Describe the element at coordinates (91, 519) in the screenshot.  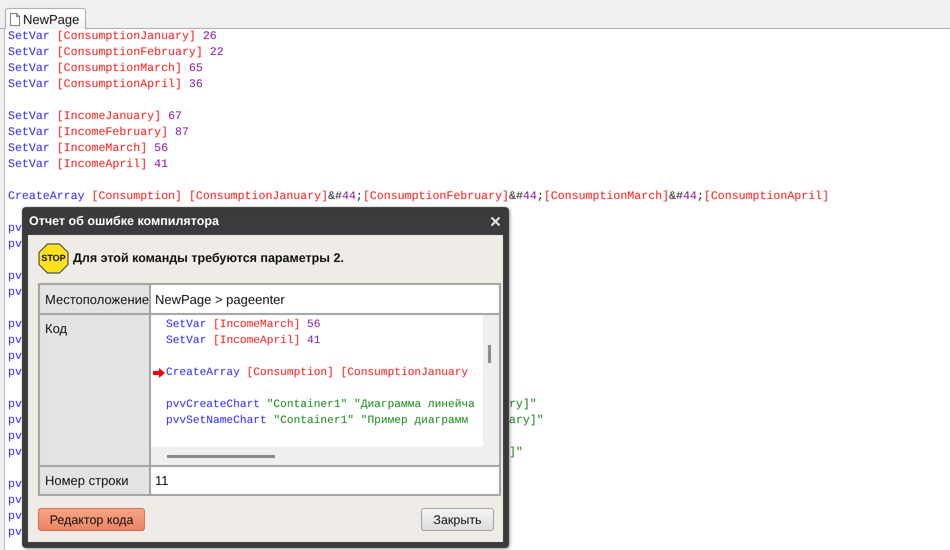
I see `code-editor-button: Редактор кода` at that location.